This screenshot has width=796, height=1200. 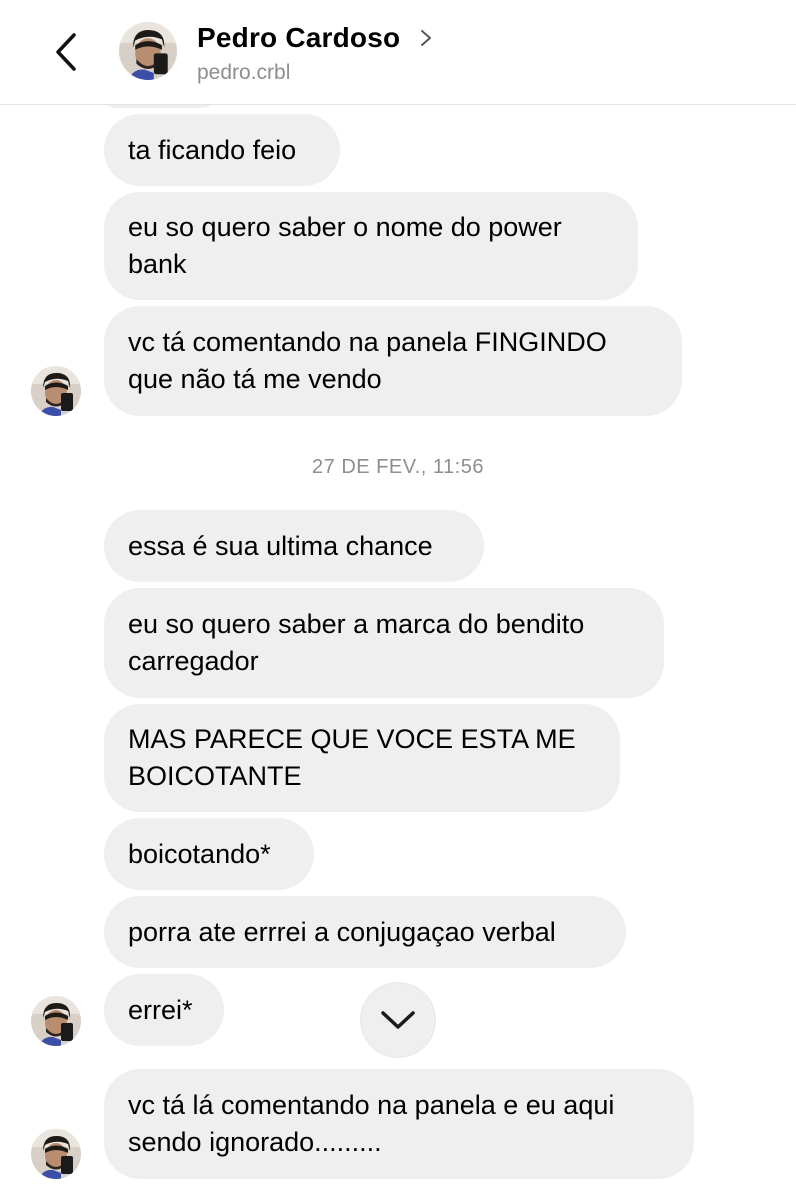 What do you see at coordinates (280, 545) in the screenshot?
I see `message-text: essa é sua ultima chance` at bounding box center [280, 545].